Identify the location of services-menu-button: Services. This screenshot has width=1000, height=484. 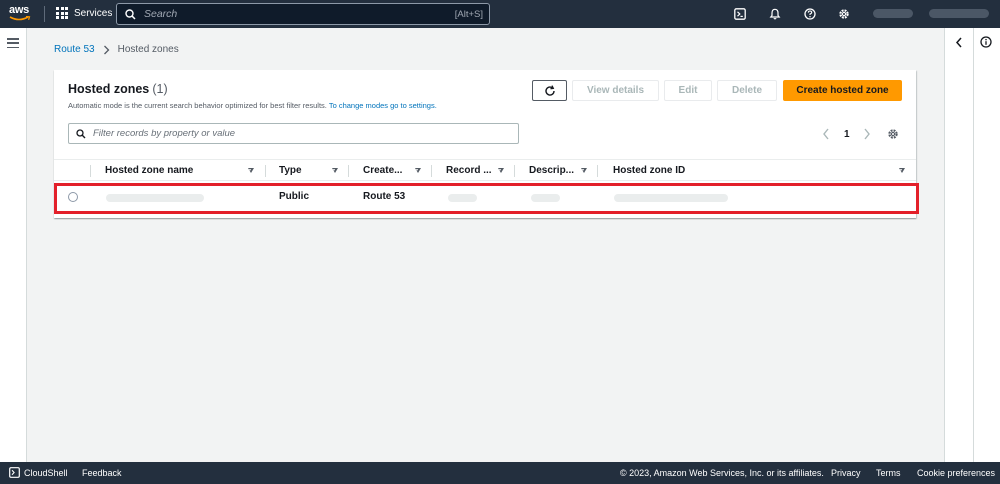
(84, 13).